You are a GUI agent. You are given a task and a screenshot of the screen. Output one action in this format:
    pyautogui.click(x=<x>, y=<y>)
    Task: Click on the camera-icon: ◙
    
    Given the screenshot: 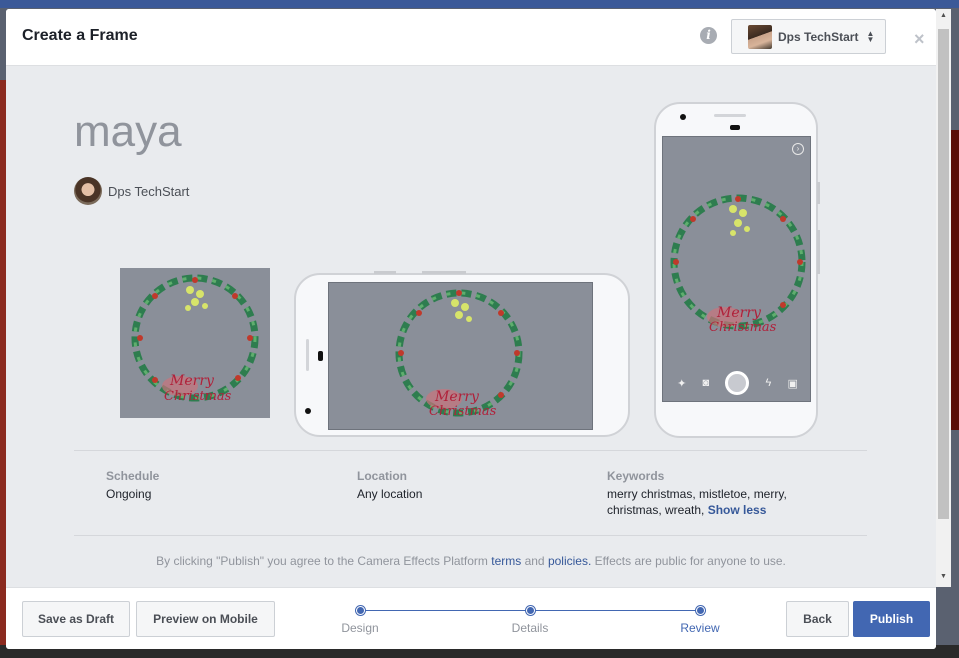 What is the action you would take?
    pyautogui.click(x=706, y=383)
    